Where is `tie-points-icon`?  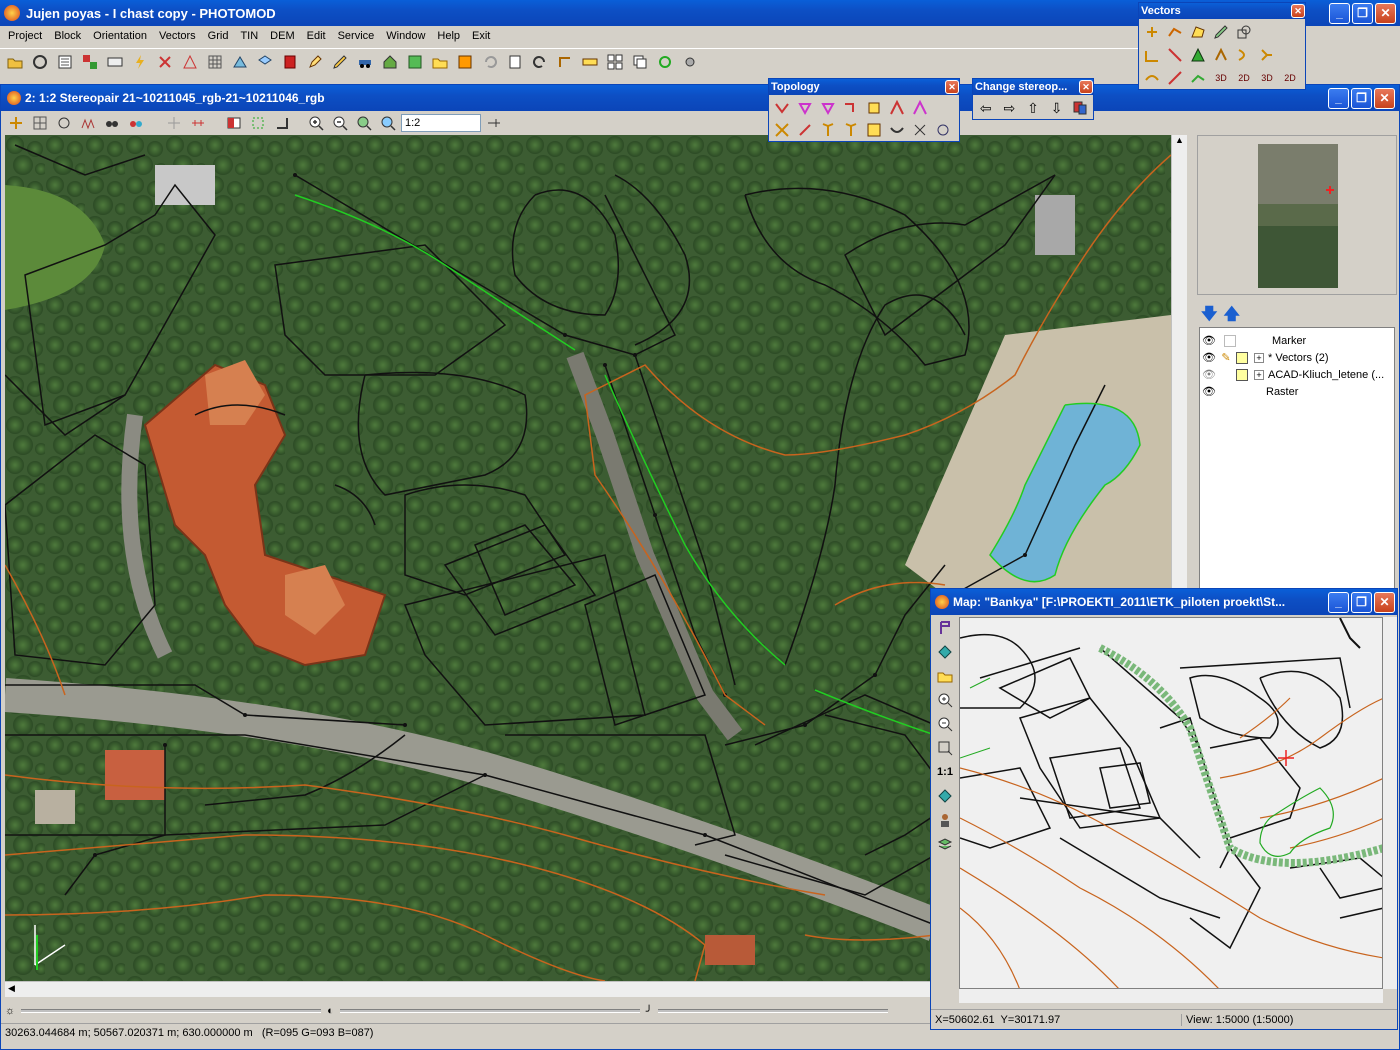 tie-points-icon is located at coordinates (190, 62).